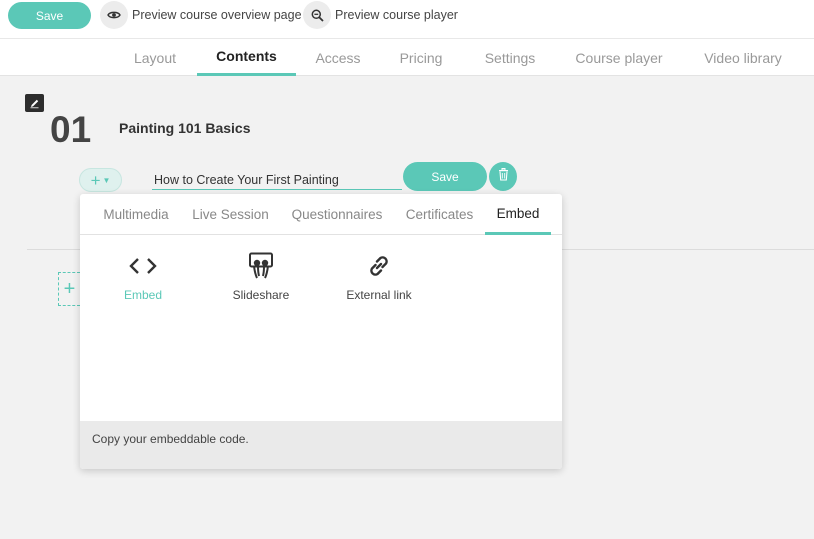 The image size is (814, 539). Describe the element at coordinates (261, 295) in the screenshot. I see `slideshare-option-label: Slideshare` at that location.